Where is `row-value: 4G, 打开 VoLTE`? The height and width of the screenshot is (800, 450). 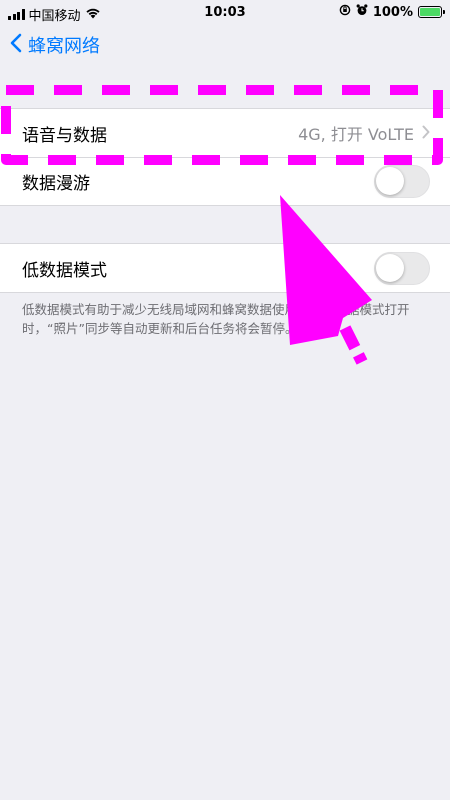 row-value: 4G, 打开 VoLTE is located at coordinates (364, 133).